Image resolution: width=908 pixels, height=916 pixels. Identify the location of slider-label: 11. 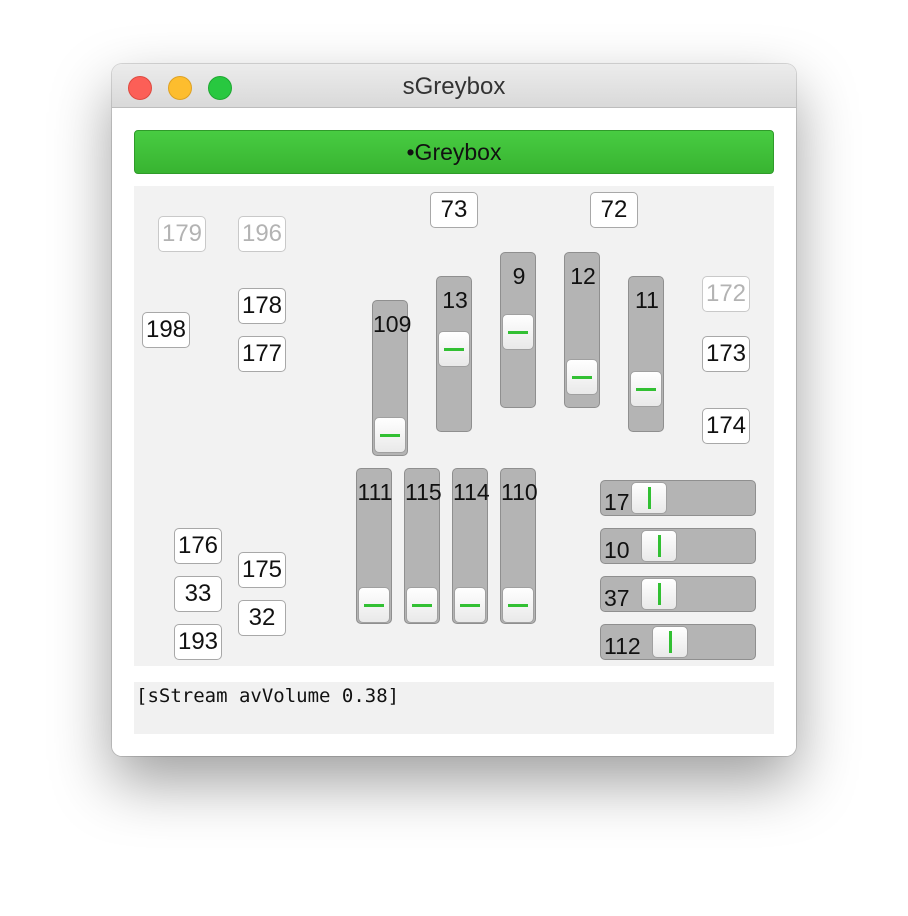
(647, 300).